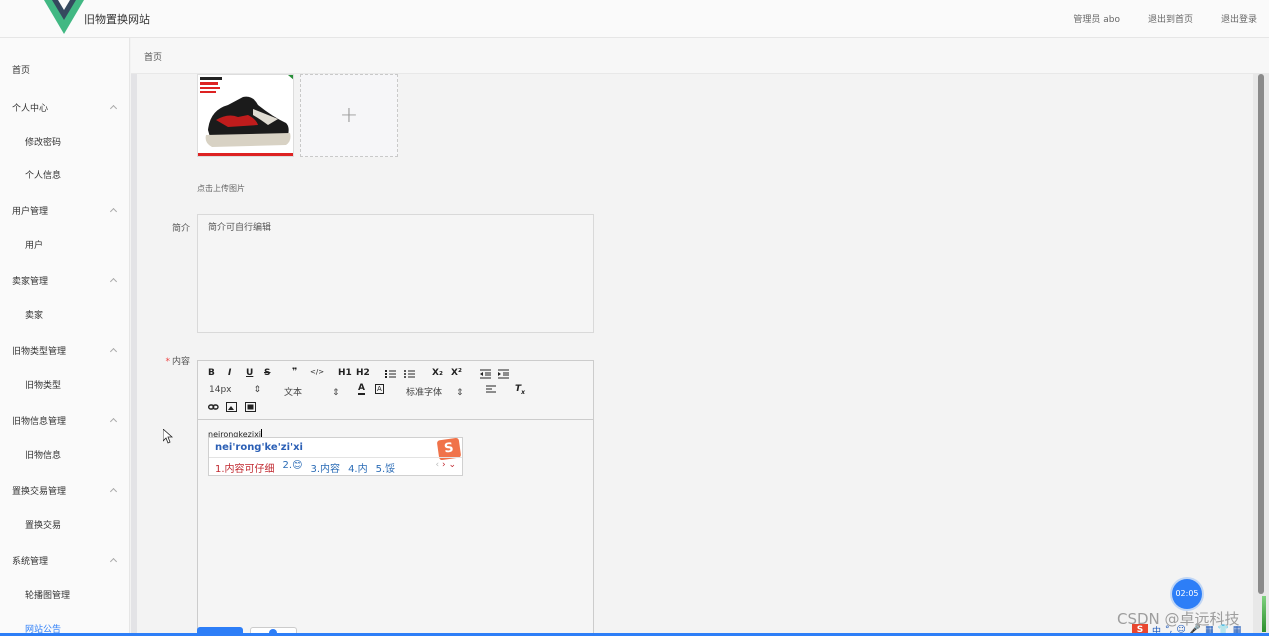  I want to click on italic-button: I, so click(229, 373).